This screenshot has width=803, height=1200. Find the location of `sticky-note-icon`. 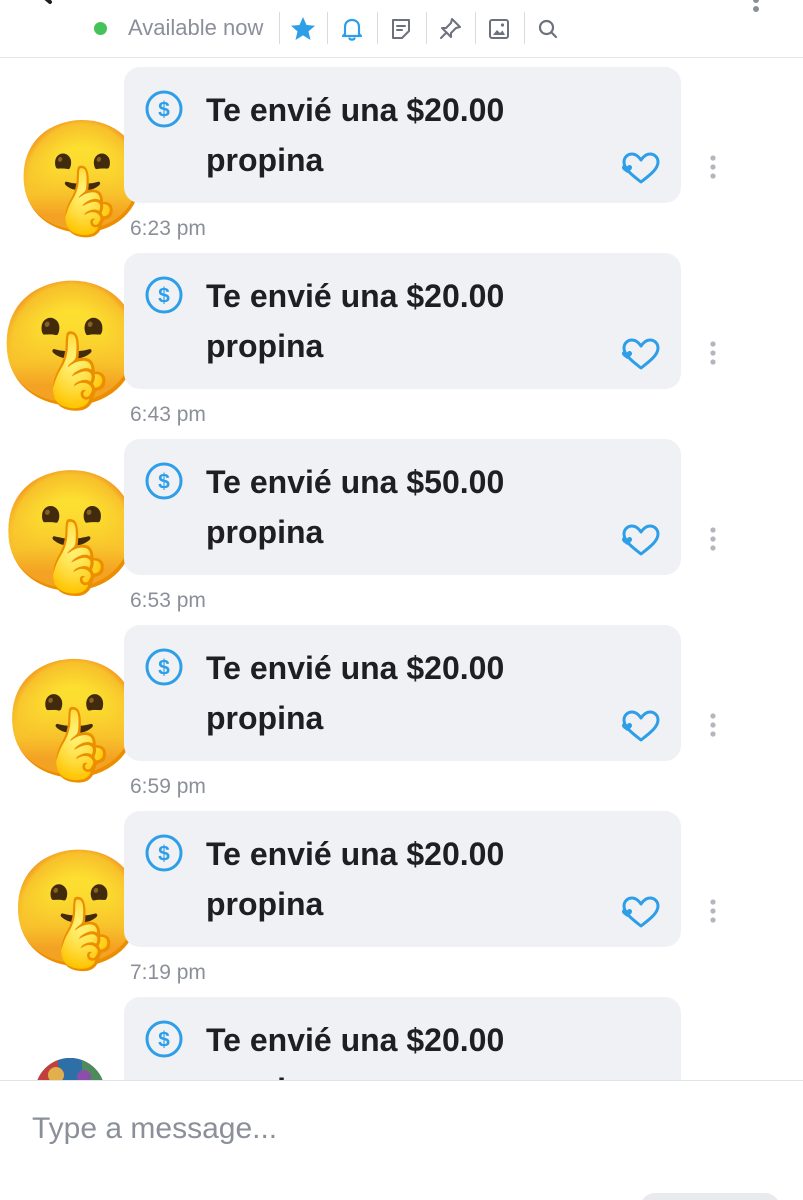

sticky-note-icon is located at coordinates (401, 29).